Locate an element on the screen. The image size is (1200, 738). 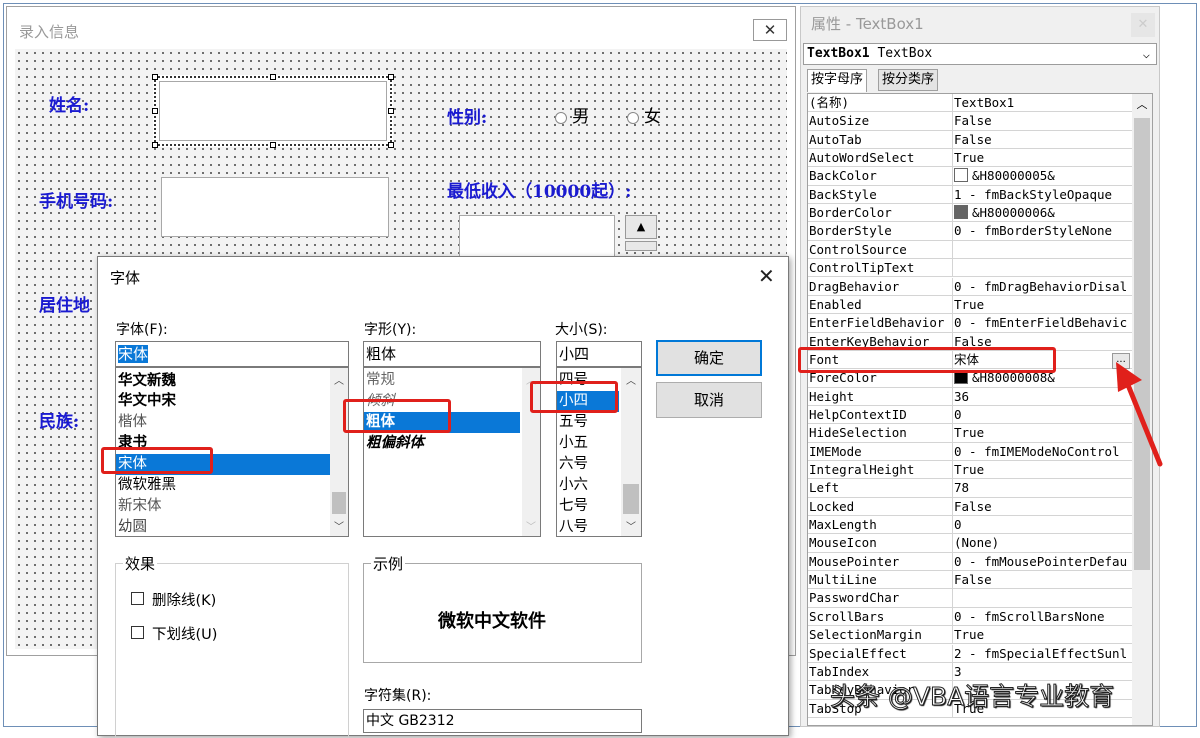
property-row: HelpContextID 0 is located at coordinates (970, 415).